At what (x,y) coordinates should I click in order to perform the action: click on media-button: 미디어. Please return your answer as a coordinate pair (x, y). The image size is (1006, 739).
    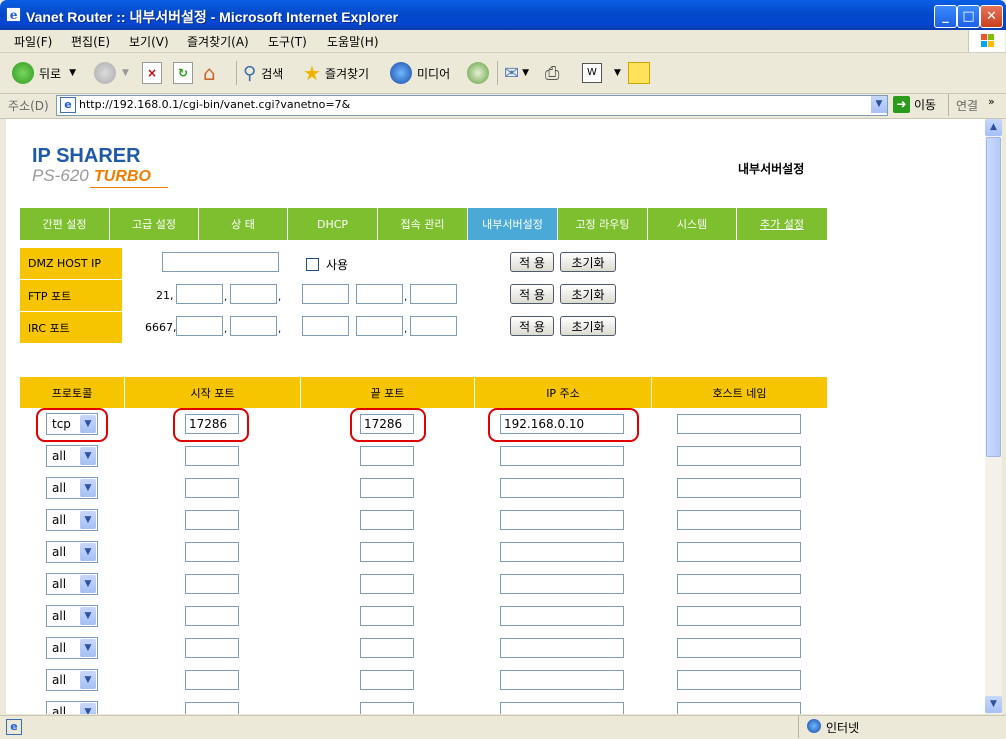
    Looking at the image, I should click on (420, 73).